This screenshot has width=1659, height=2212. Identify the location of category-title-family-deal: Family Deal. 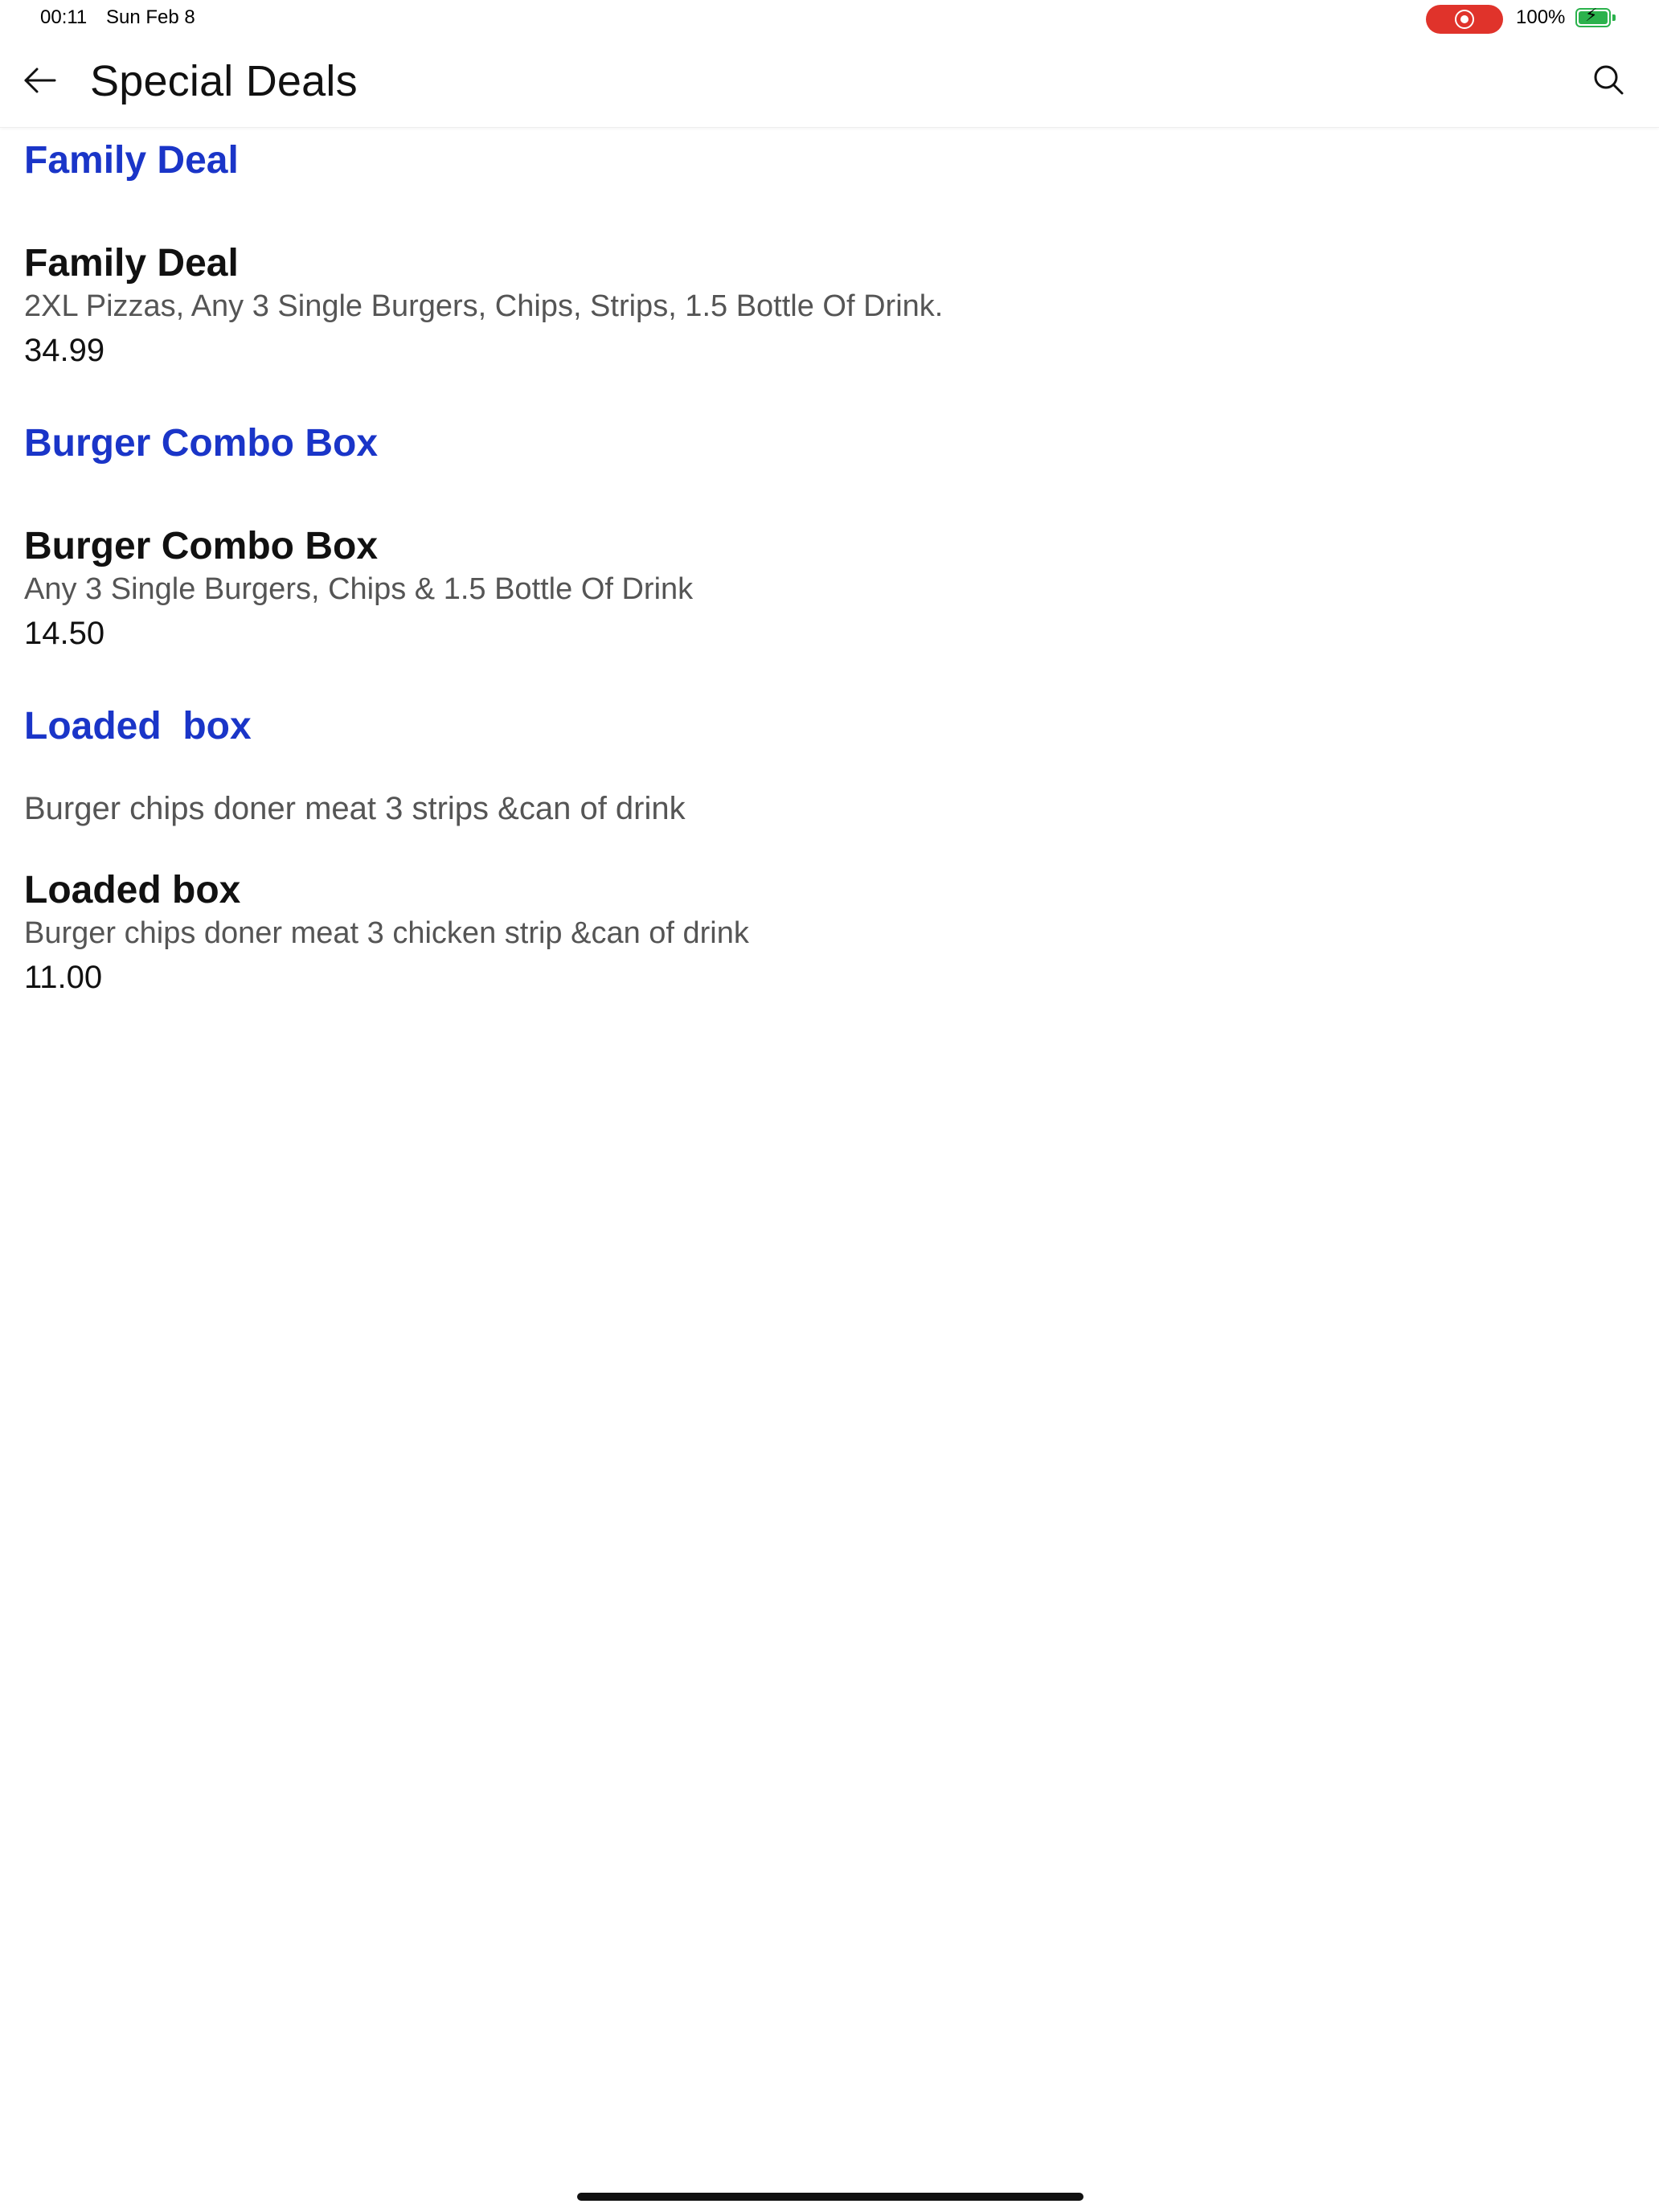
(131, 160).